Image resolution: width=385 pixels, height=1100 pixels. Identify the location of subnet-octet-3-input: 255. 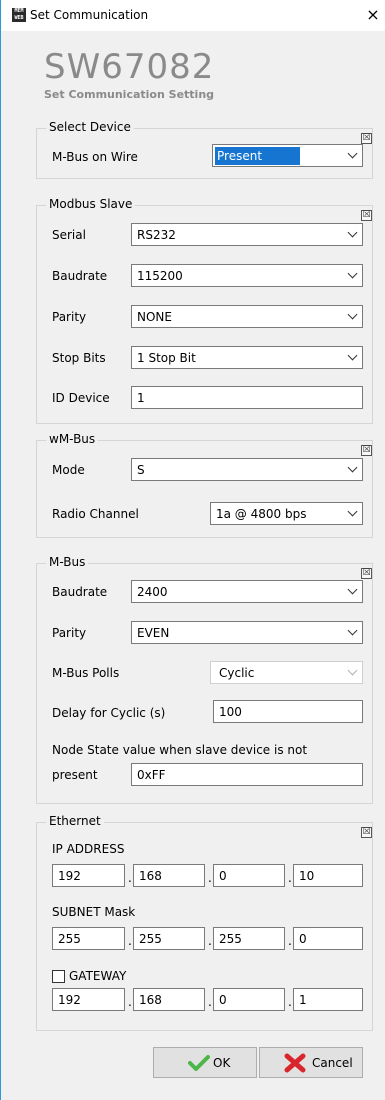
(249, 938).